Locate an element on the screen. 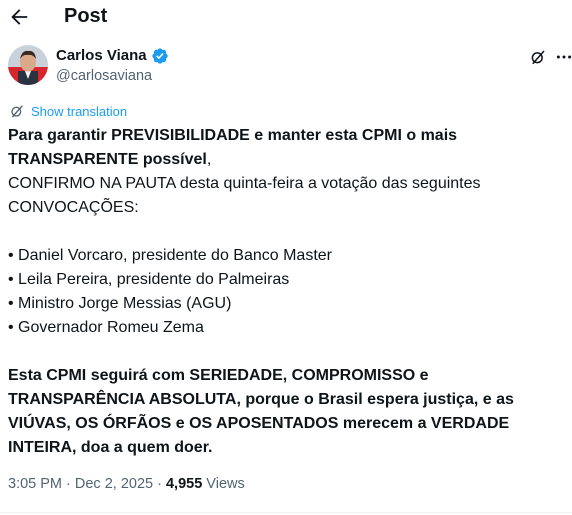 This screenshot has width=572, height=515. avatar-image is located at coordinates (28, 65).